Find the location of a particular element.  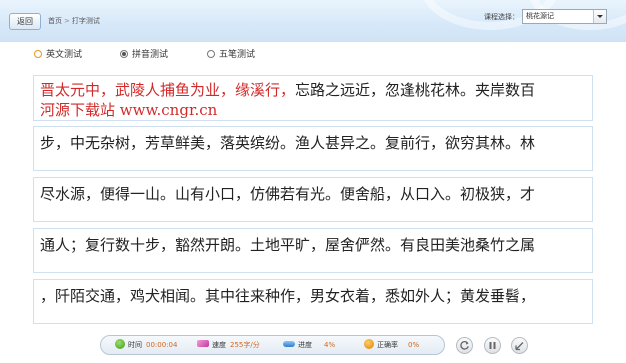

status-bar: 时间 00:00:04 速度 255字/分 进度 4% 正确率 0% is located at coordinates (272, 345).